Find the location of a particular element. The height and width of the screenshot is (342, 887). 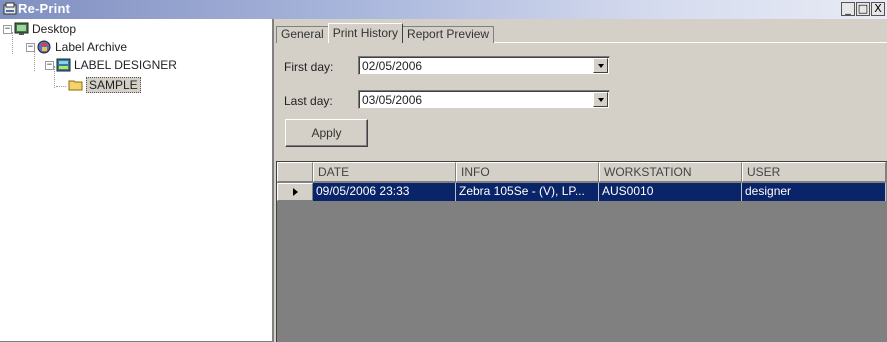

tree-node-label: Desktop is located at coordinates (54, 29).